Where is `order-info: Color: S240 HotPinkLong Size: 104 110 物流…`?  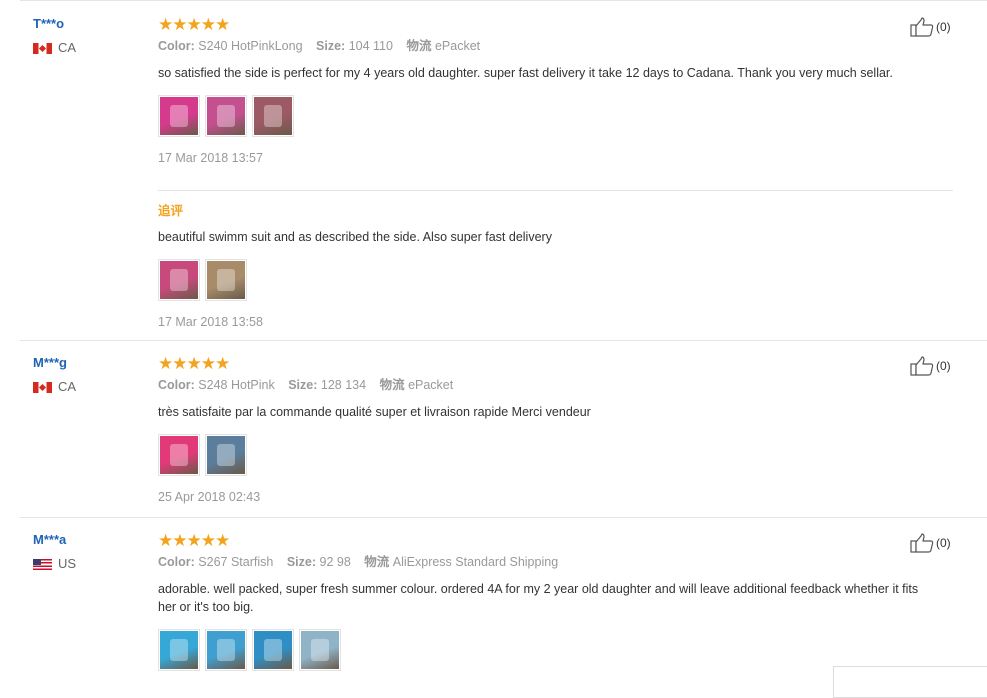 order-info: Color: S240 HotPinkLong Size: 104 110 物流… is located at coordinates (555, 46).